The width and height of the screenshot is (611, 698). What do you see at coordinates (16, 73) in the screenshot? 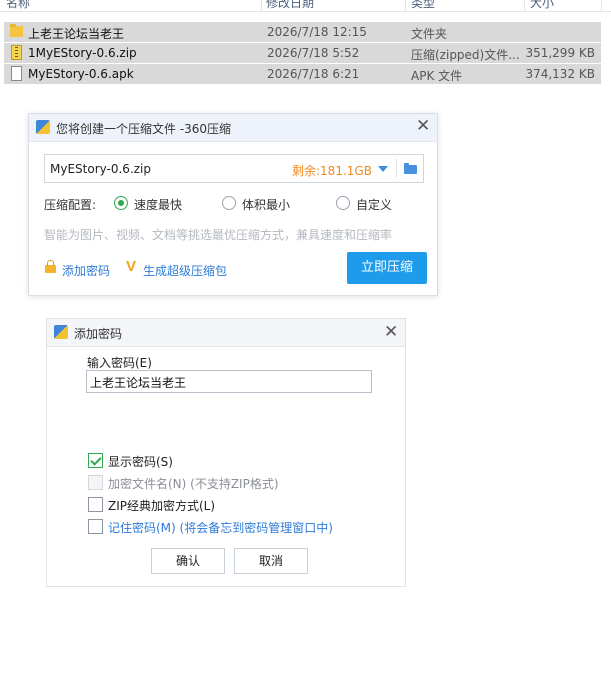
I see `file-icon` at bounding box center [16, 73].